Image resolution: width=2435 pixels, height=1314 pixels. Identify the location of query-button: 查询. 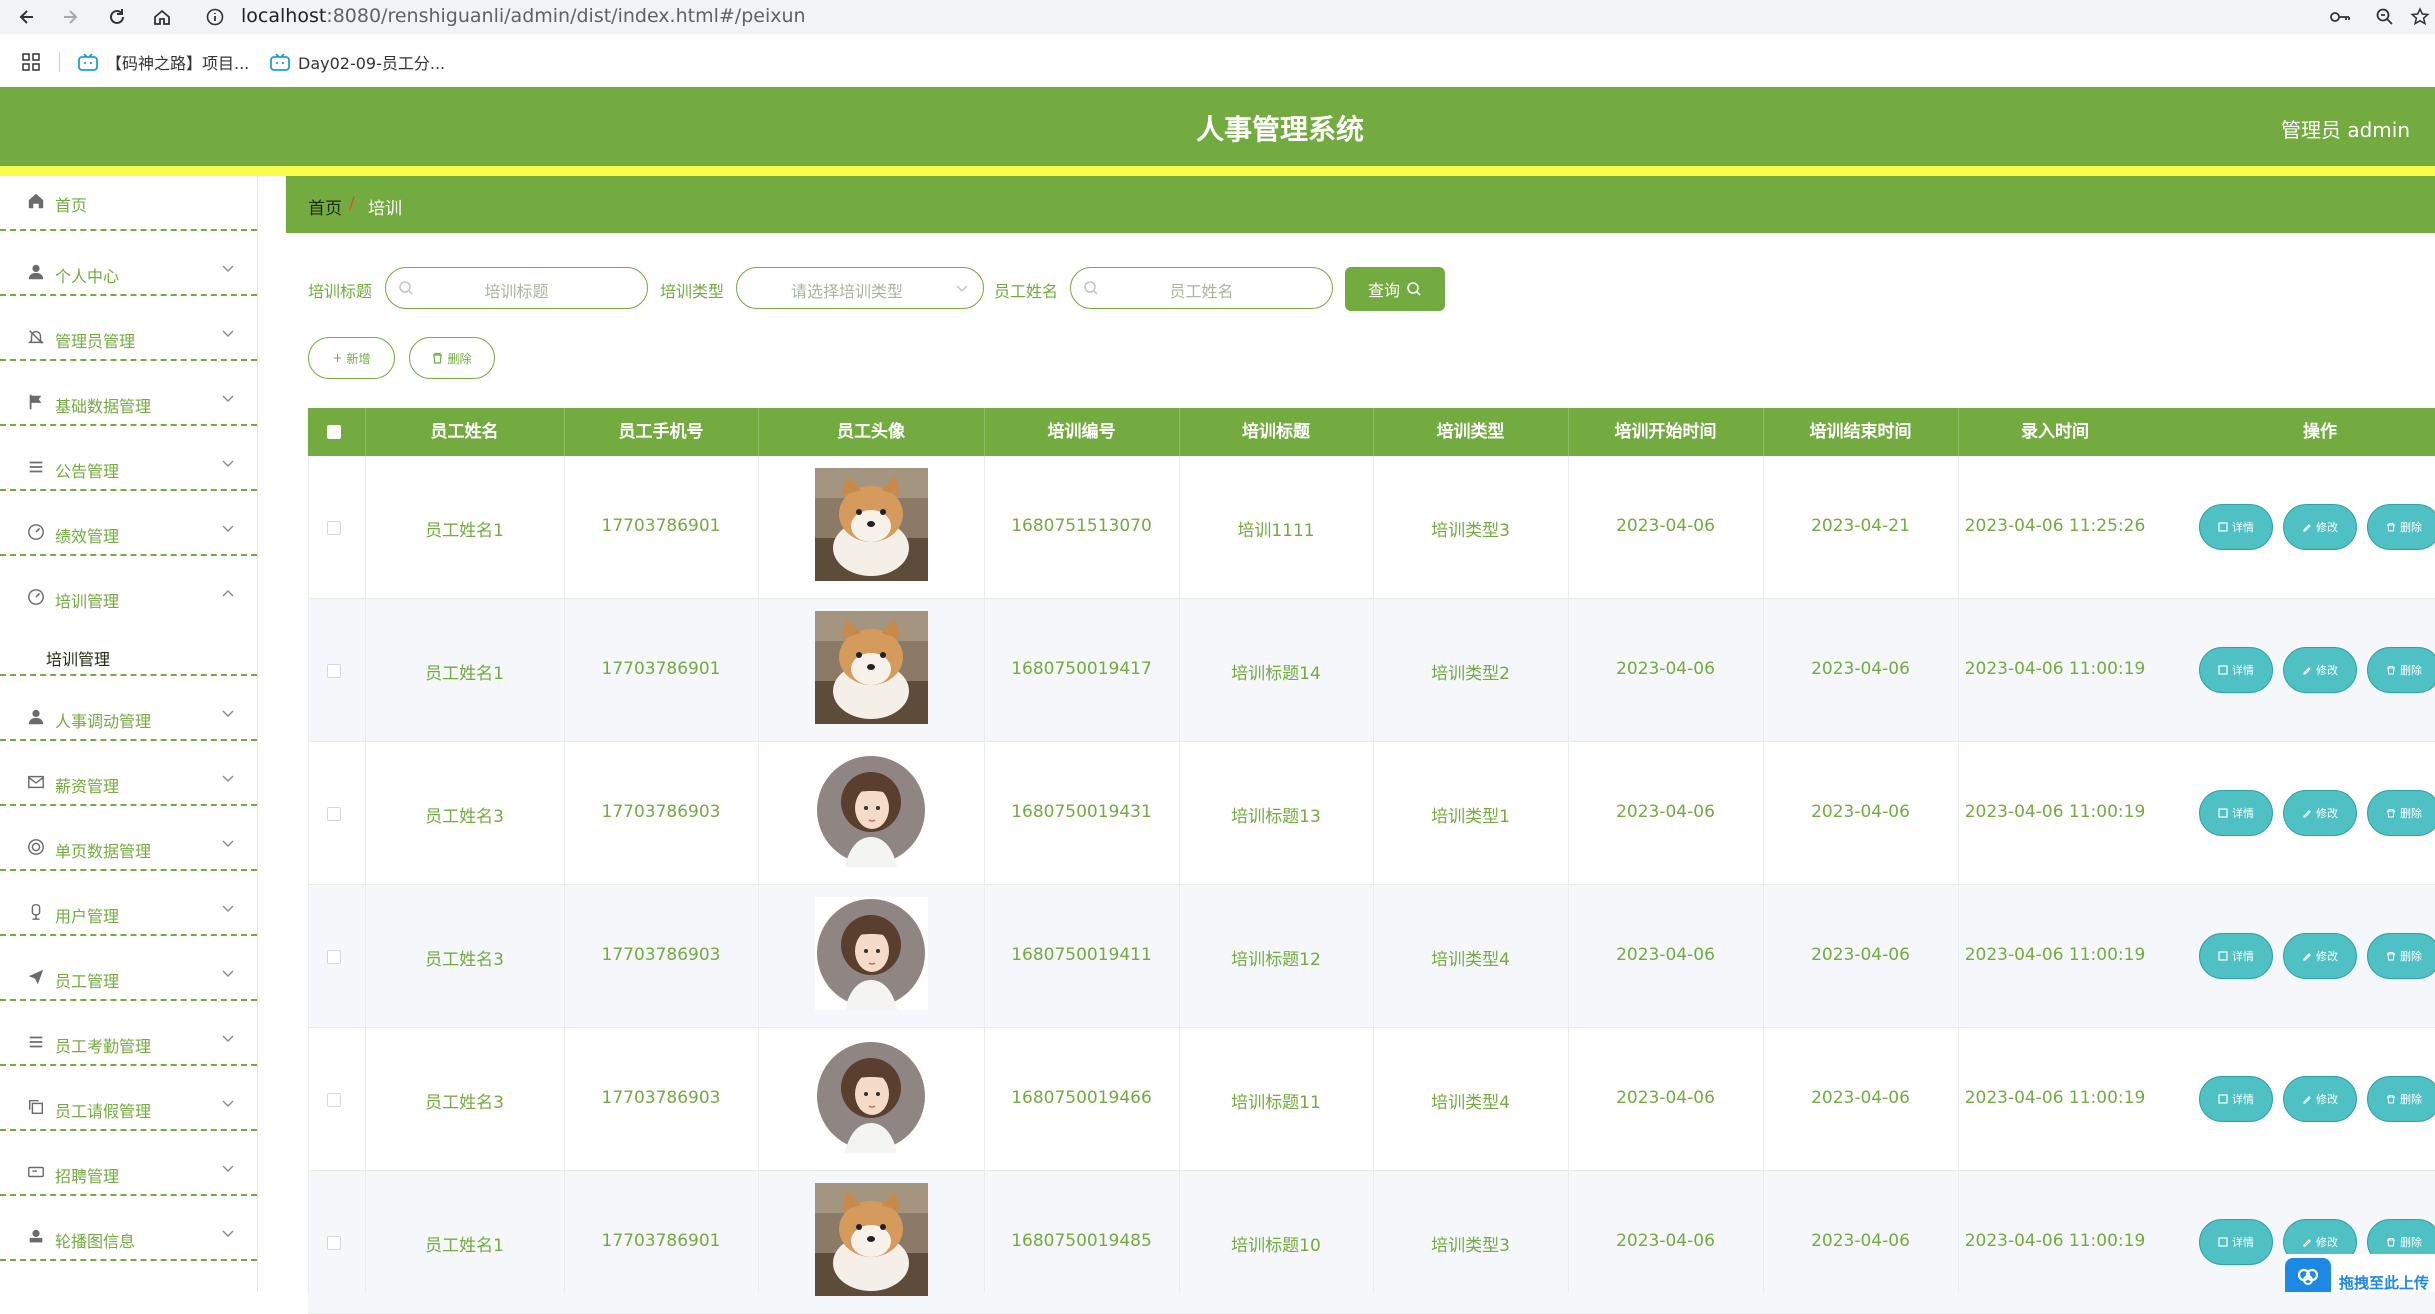
(1395, 289).